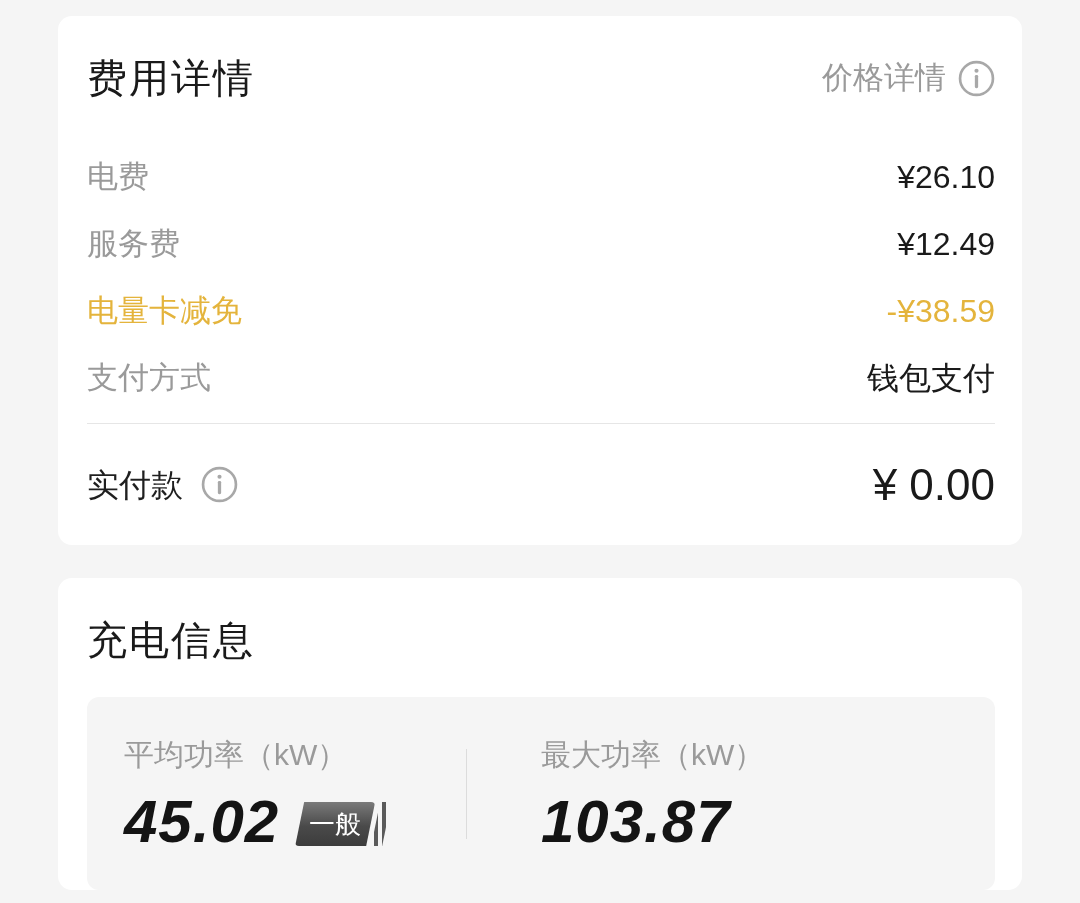 Image resolution: width=1080 pixels, height=903 pixels. What do you see at coordinates (135, 485) in the screenshot?
I see `total-label: 实付款` at bounding box center [135, 485].